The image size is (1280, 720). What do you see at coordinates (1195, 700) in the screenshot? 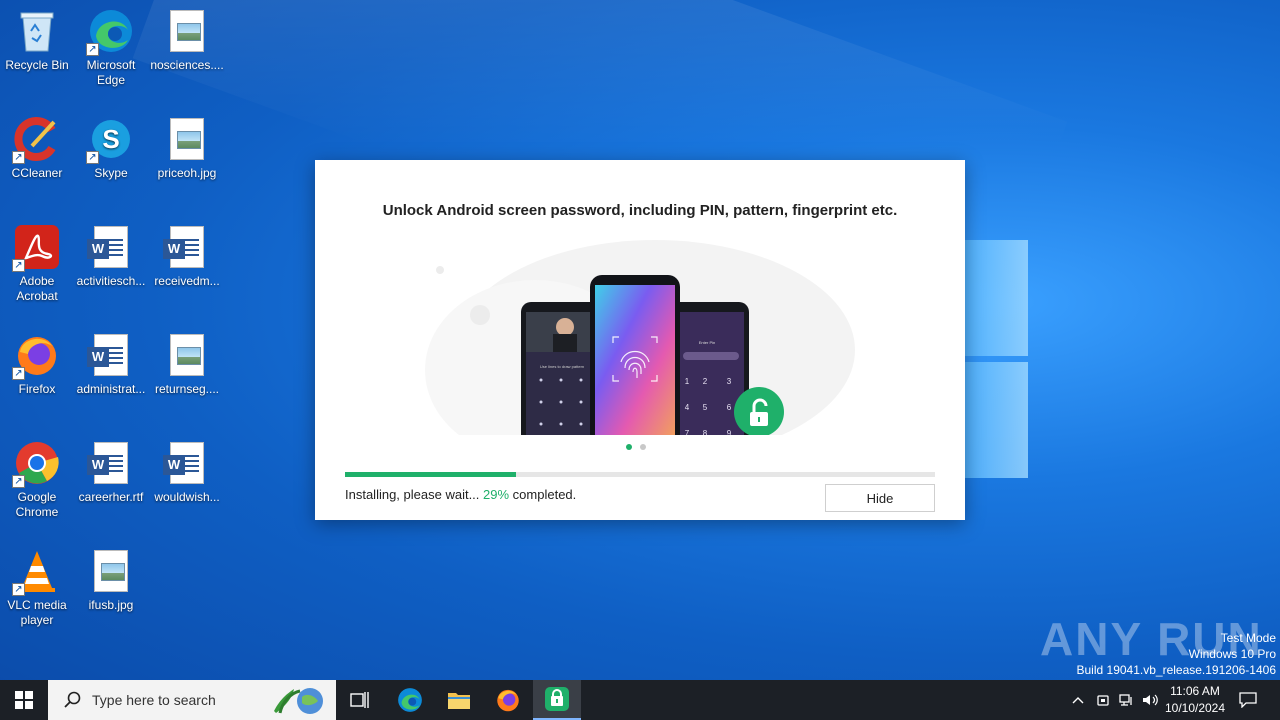
I see `taskbar-clock: 11:06 AM 10/10/2024` at bounding box center [1195, 700].